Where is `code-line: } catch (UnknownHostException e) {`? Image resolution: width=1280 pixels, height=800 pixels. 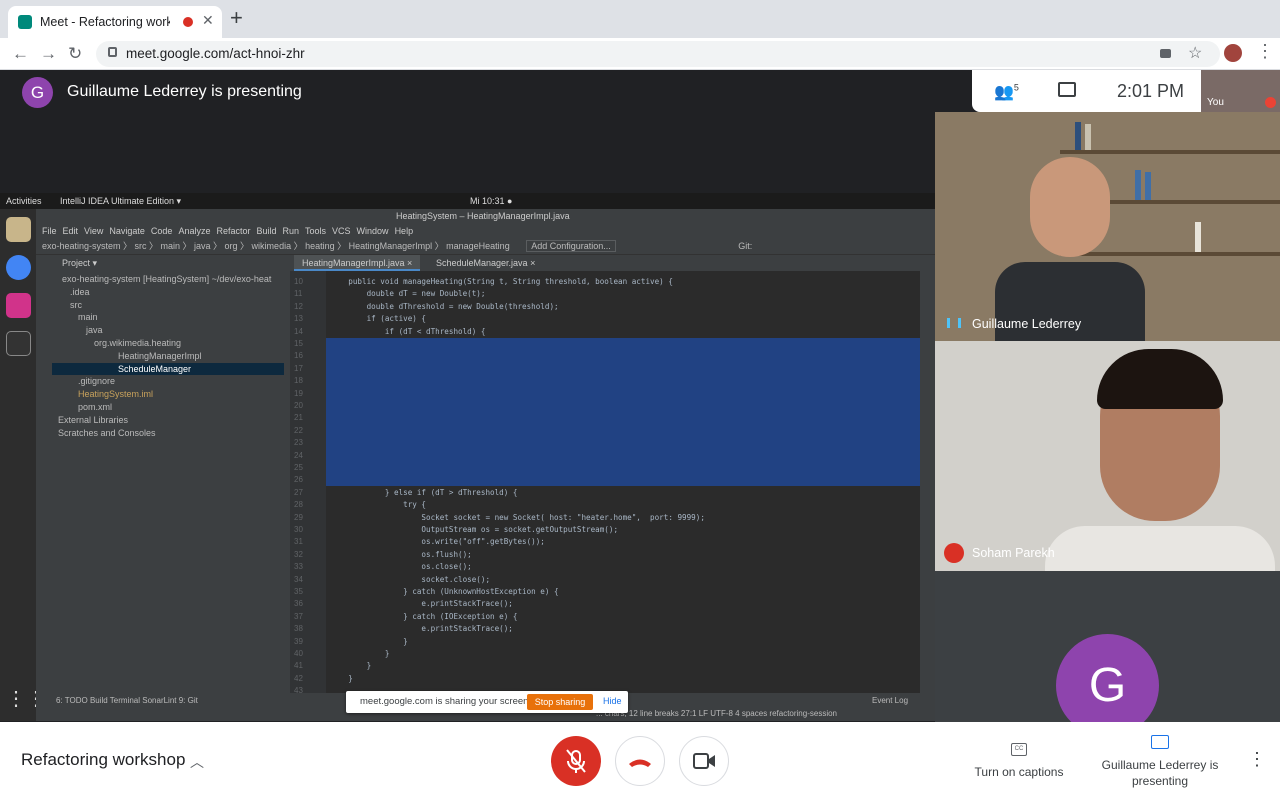
code-line: } catch (UnknownHostException e) { is located at coordinates (444, 591).